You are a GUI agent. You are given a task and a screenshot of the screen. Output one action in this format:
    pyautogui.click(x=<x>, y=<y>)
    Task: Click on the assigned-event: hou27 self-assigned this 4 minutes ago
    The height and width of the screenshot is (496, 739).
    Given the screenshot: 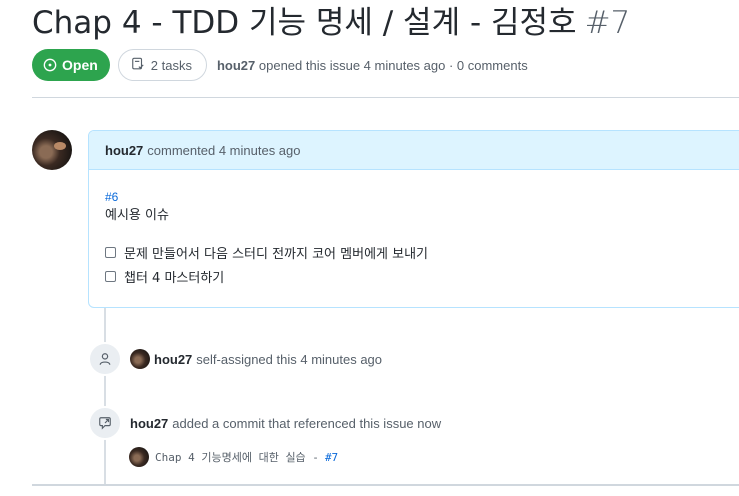 What is the action you would take?
    pyautogui.click(x=235, y=359)
    